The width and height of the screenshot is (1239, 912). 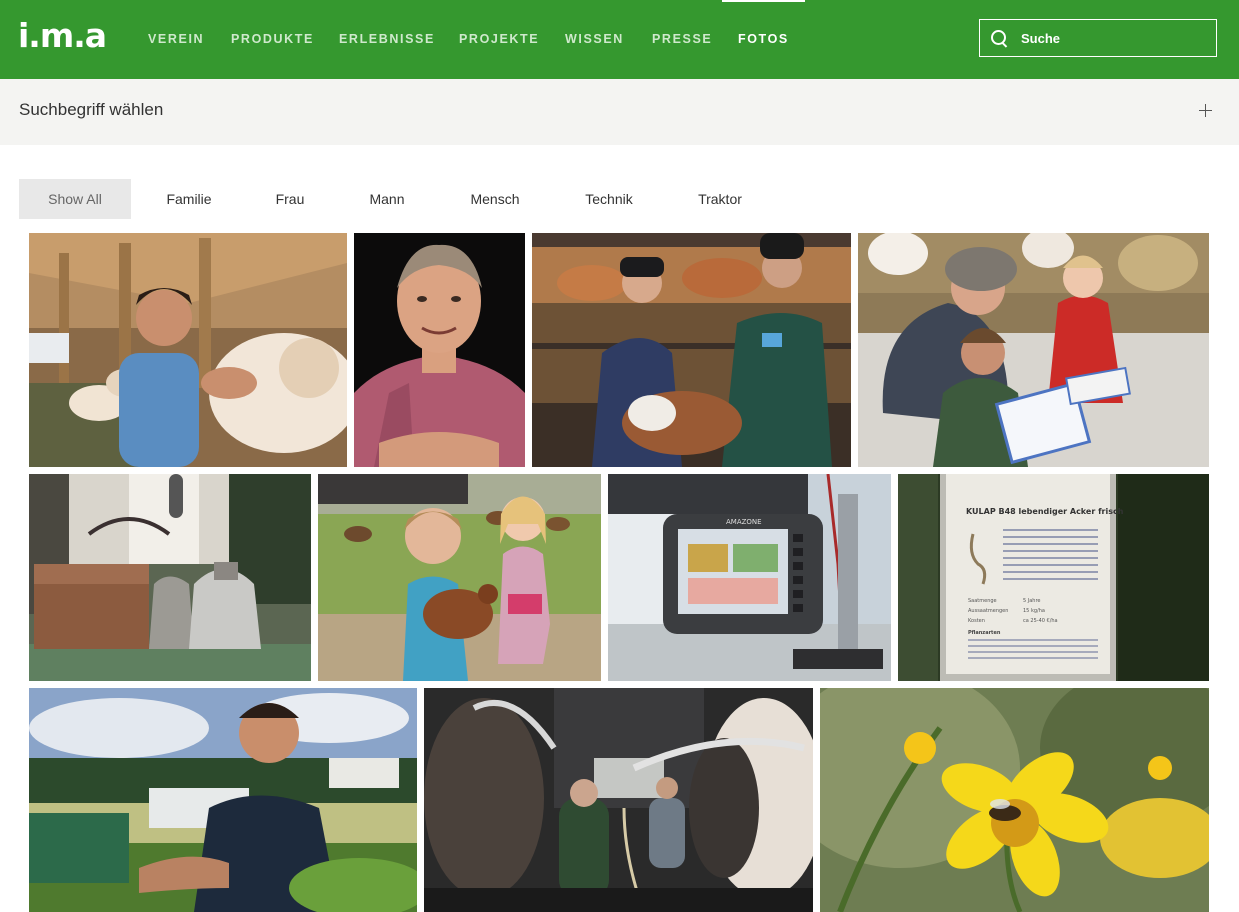 What do you see at coordinates (290, 199) in the screenshot?
I see `tag-frau: Frau` at bounding box center [290, 199].